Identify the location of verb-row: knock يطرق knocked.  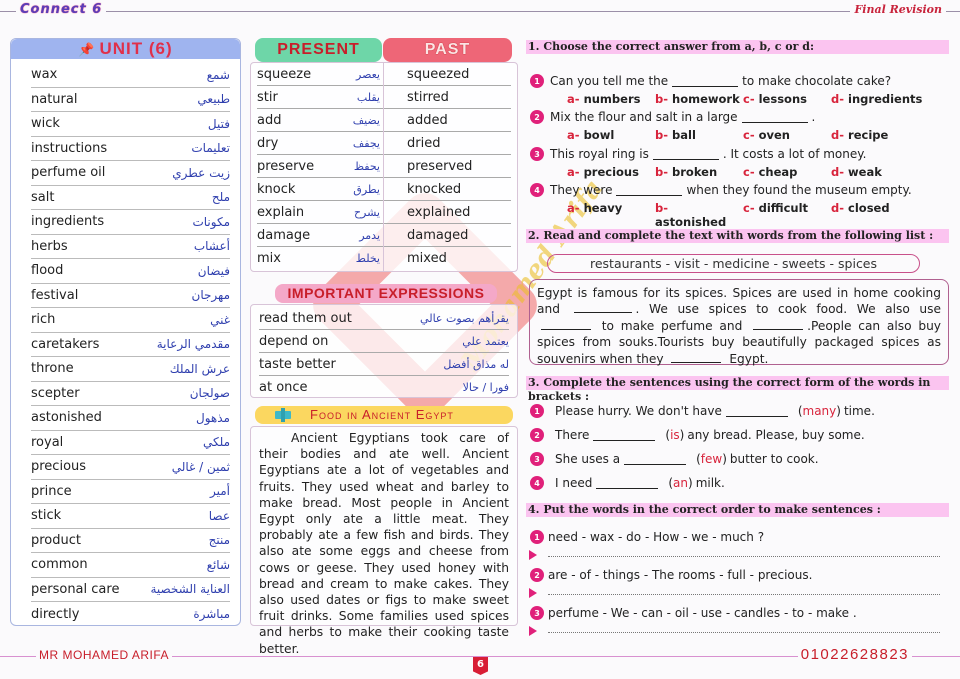
(384, 189).